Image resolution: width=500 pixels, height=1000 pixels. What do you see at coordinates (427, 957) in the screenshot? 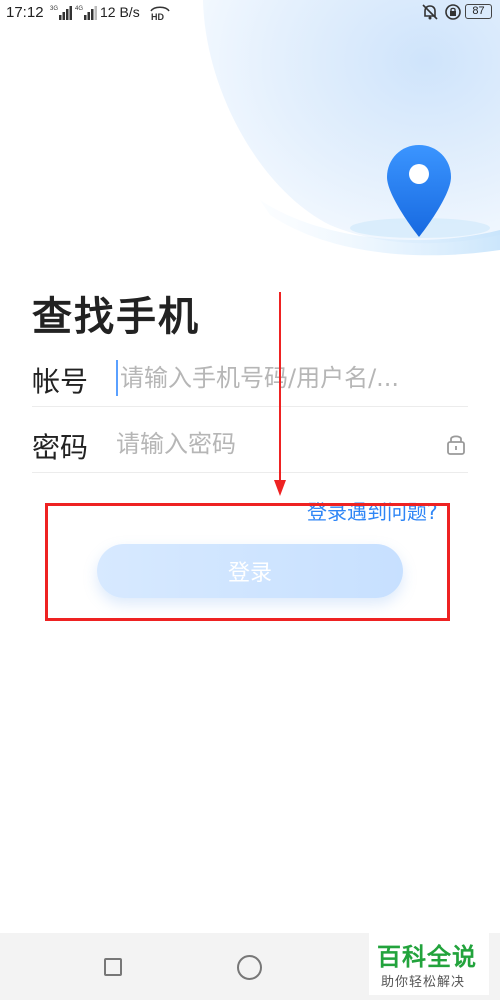
I see `watermark-main: 百科全说` at bounding box center [427, 957].